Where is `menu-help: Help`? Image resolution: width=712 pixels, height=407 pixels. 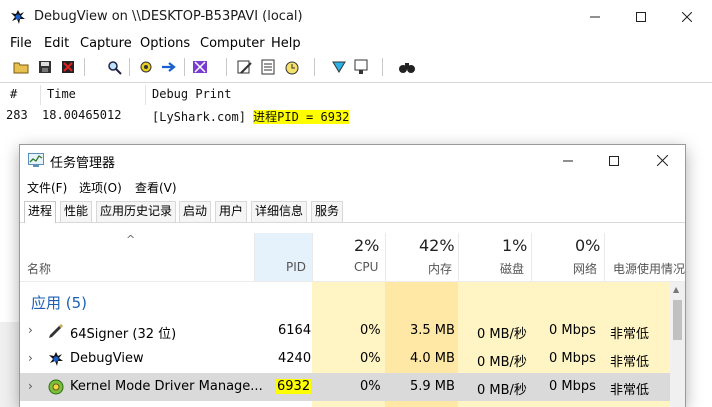 menu-help: Help is located at coordinates (286, 43).